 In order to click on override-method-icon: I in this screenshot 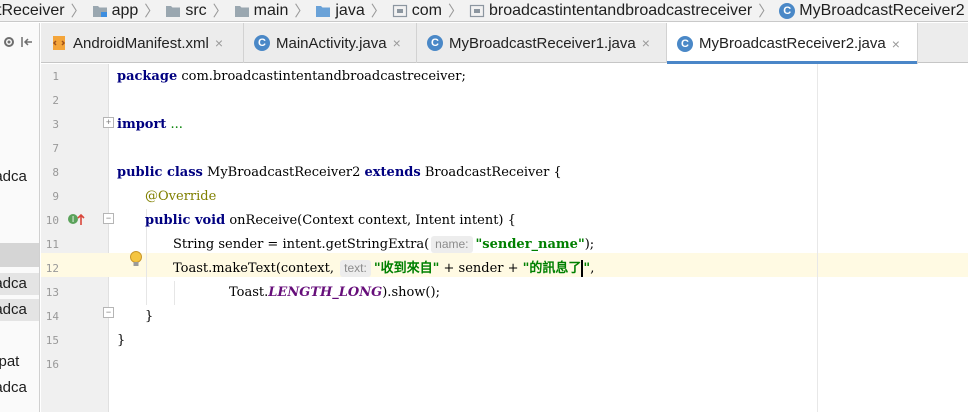, I will do `click(76, 221)`.